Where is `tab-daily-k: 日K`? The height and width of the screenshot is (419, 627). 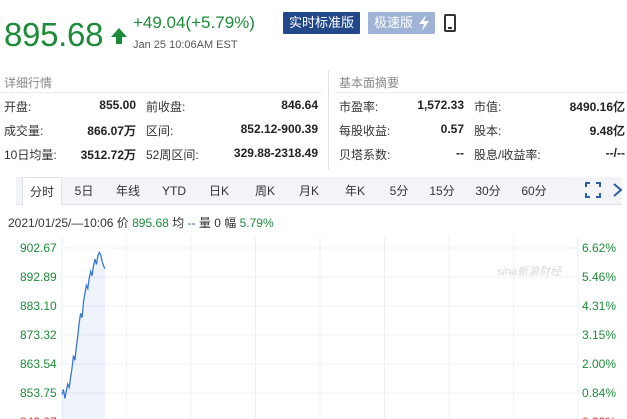
tab-daily-k: 日K is located at coordinates (219, 191).